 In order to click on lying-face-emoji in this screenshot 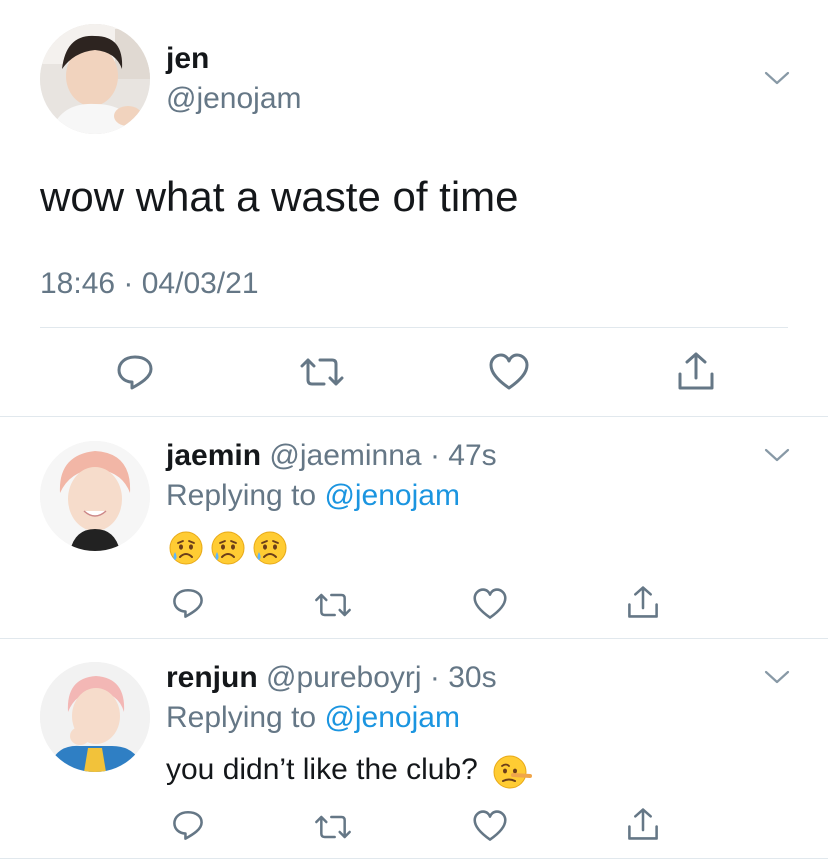, I will do `click(512, 771)`.